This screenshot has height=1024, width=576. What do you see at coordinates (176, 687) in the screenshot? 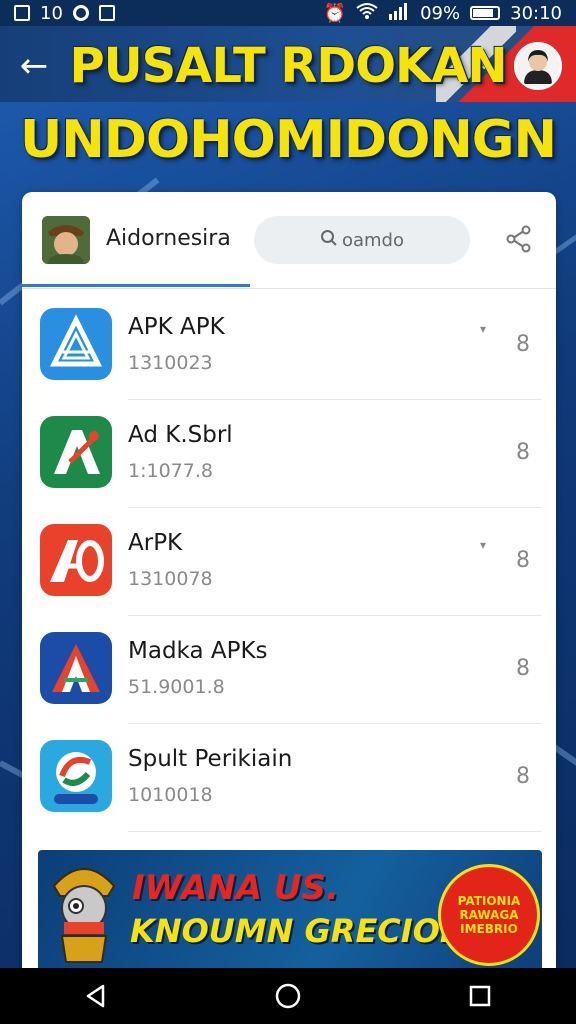
I see `app-subtitle: 51.9001.8` at bounding box center [176, 687].